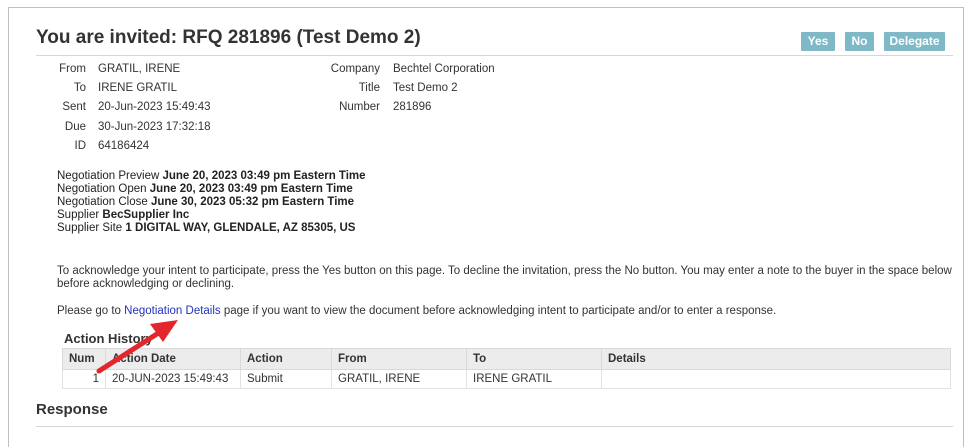  What do you see at coordinates (72, 69) in the screenshot?
I see `from-label: From` at bounding box center [72, 69].